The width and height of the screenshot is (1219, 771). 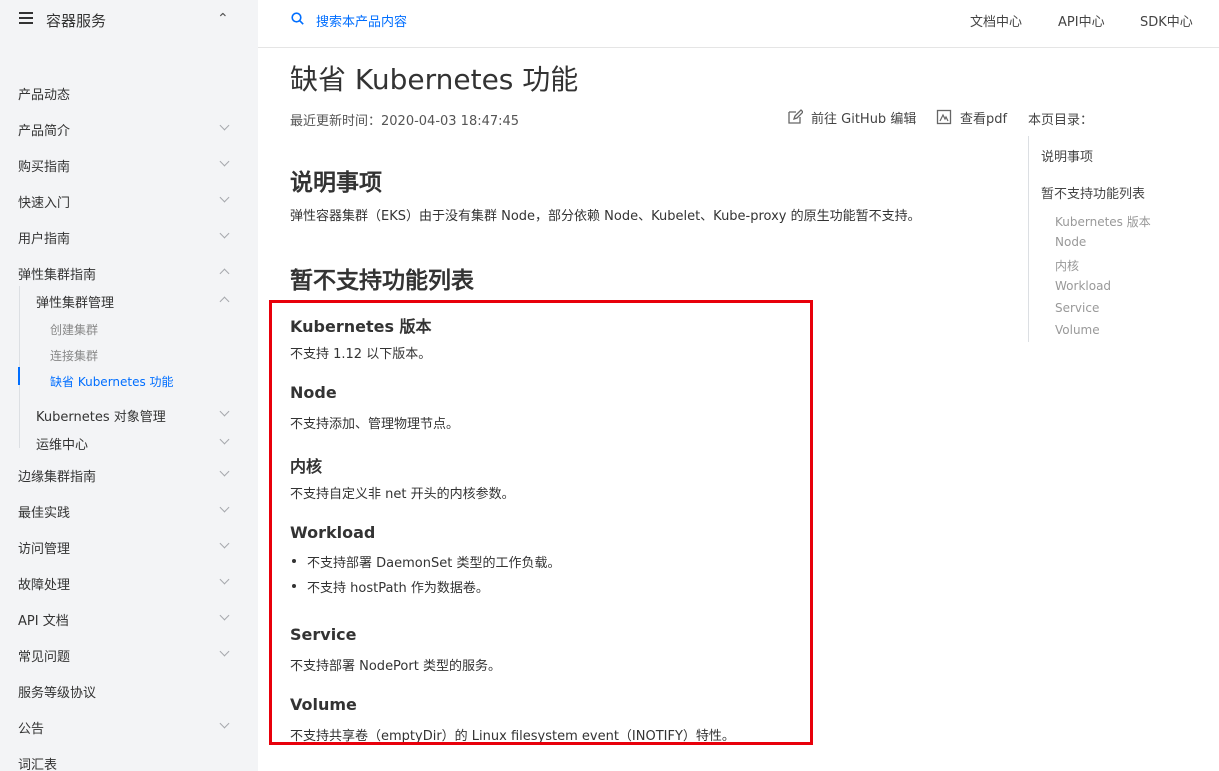 I want to click on github-edit-label: 前往 GitHub 编辑, so click(x=864, y=119).